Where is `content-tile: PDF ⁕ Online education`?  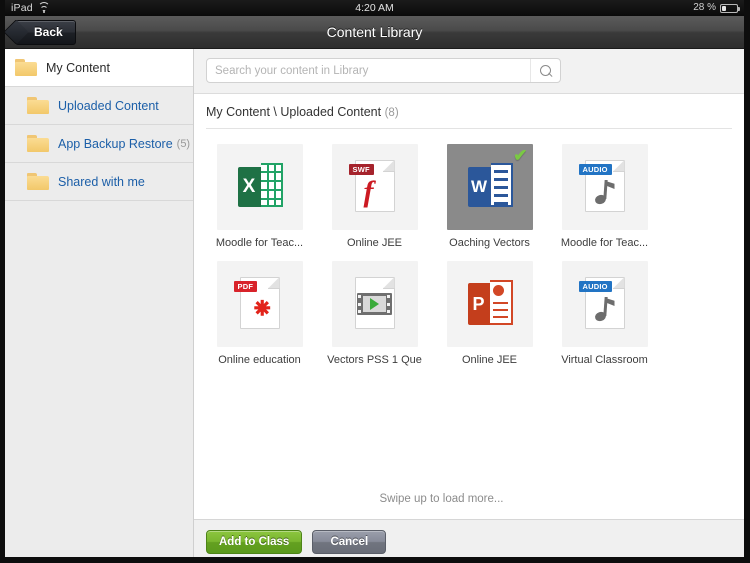 content-tile: PDF ⁕ Online education is located at coordinates (259, 313).